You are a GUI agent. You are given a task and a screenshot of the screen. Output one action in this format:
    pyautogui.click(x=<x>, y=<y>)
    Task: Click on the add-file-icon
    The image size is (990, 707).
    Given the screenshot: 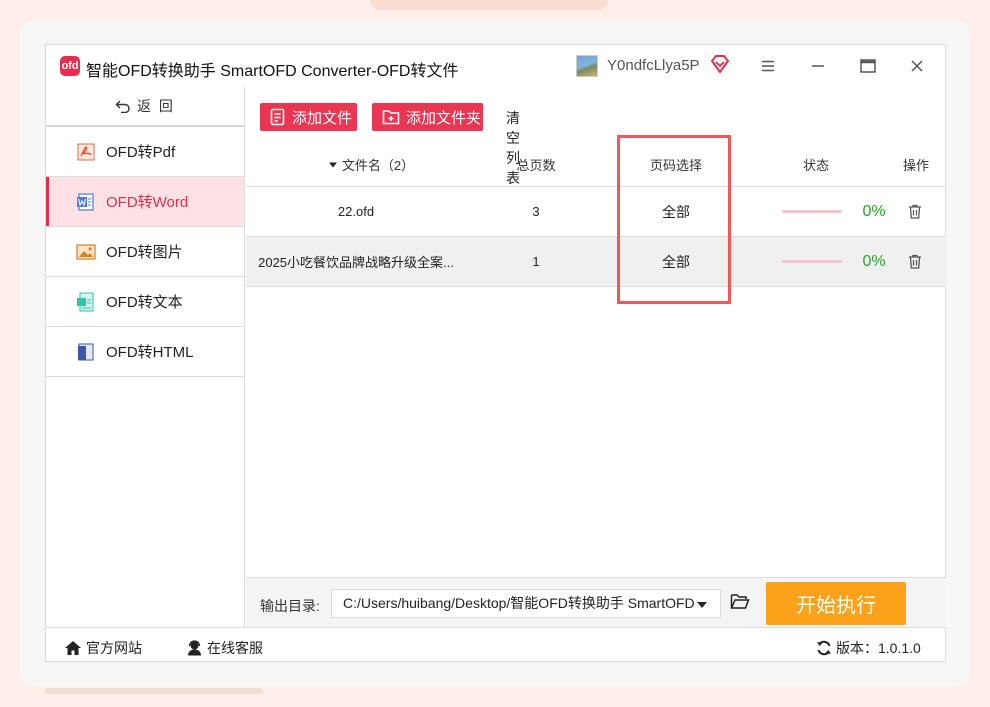 What is the action you would take?
    pyautogui.click(x=277, y=117)
    